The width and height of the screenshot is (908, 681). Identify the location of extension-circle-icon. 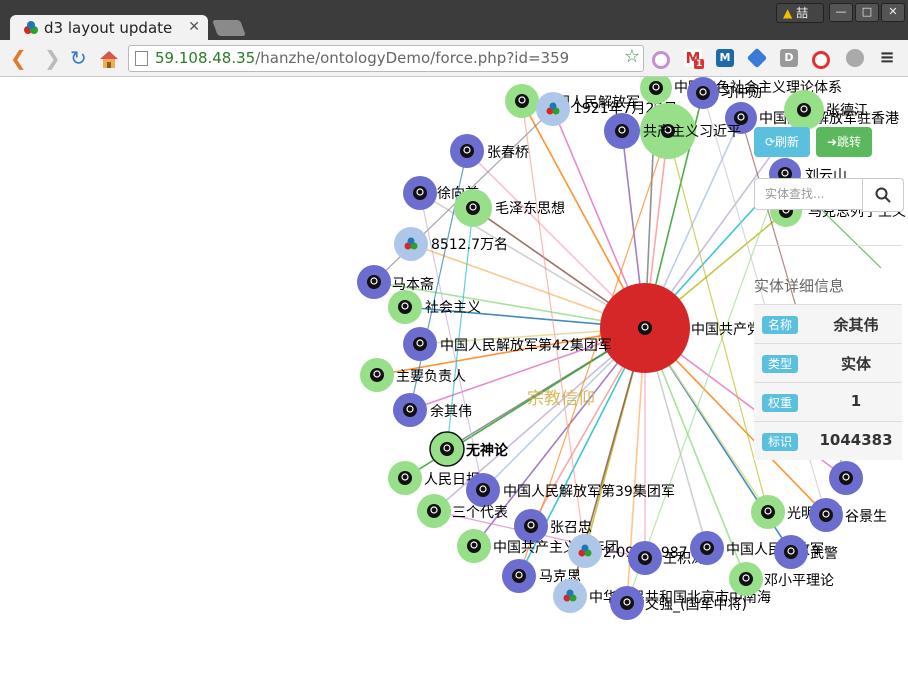
(661, 60).